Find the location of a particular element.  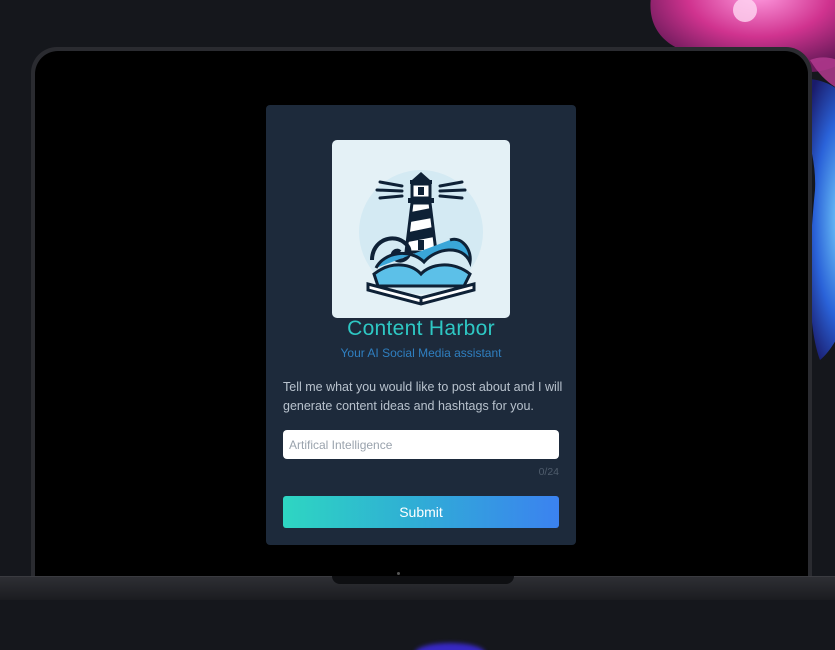

submit-button: Submit is located at coordinates (421, 512).